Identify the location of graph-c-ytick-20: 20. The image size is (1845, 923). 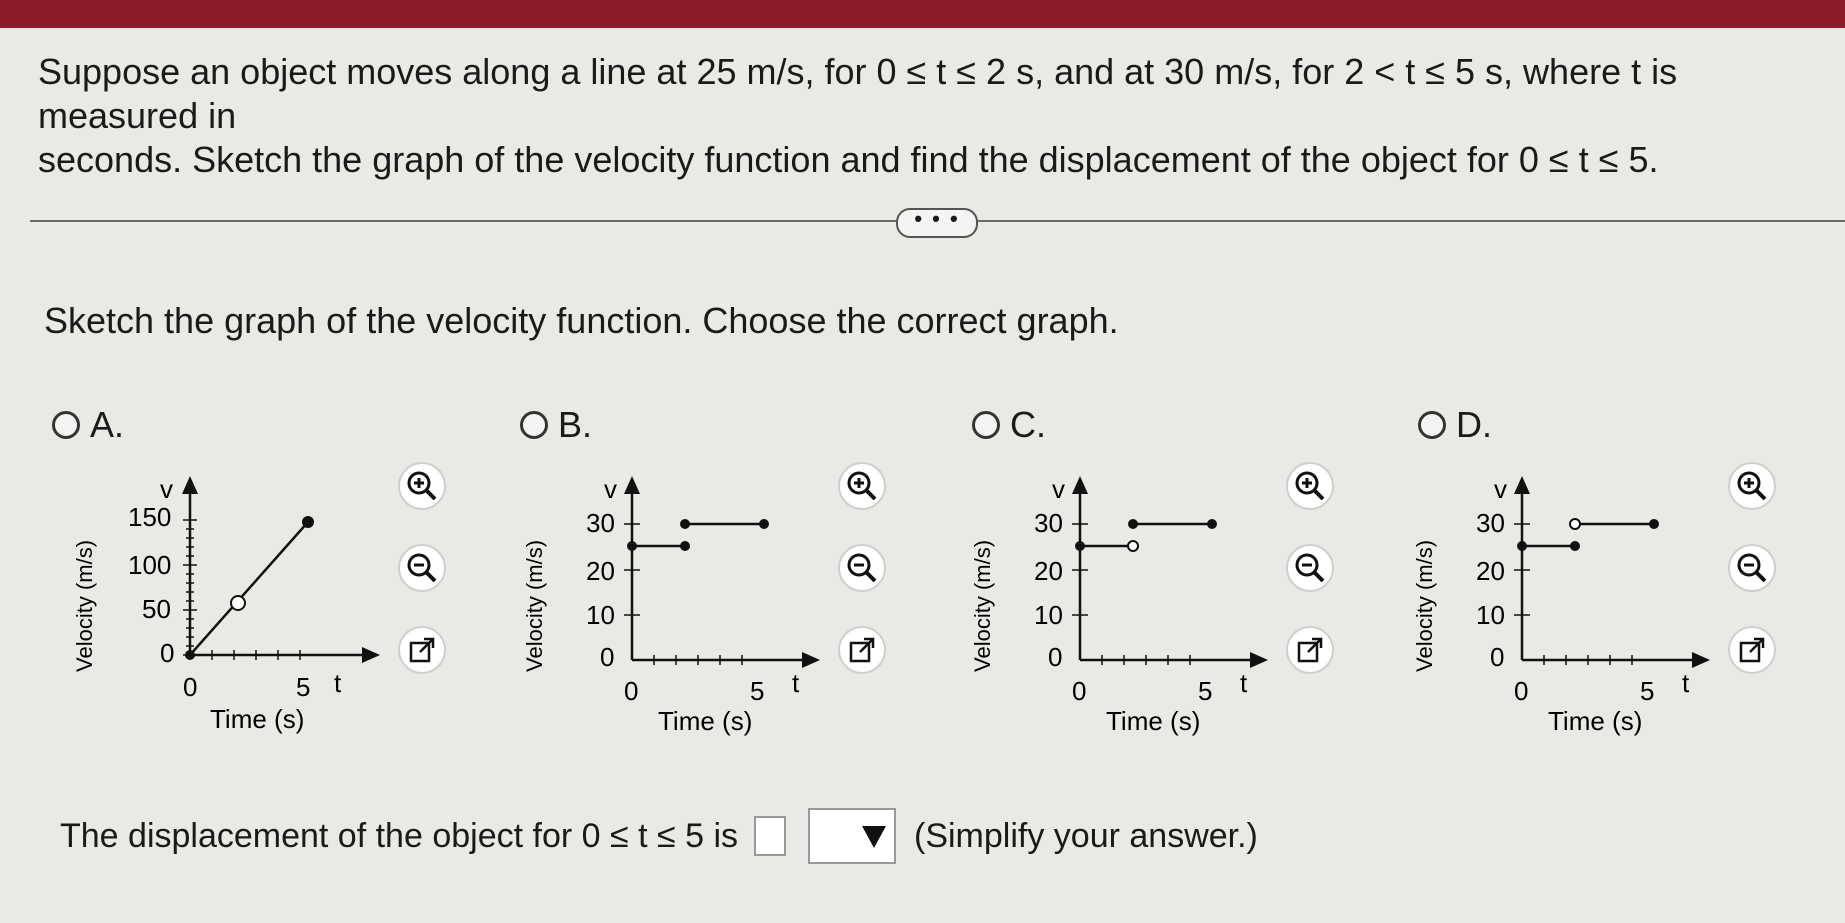
(1048, 571).